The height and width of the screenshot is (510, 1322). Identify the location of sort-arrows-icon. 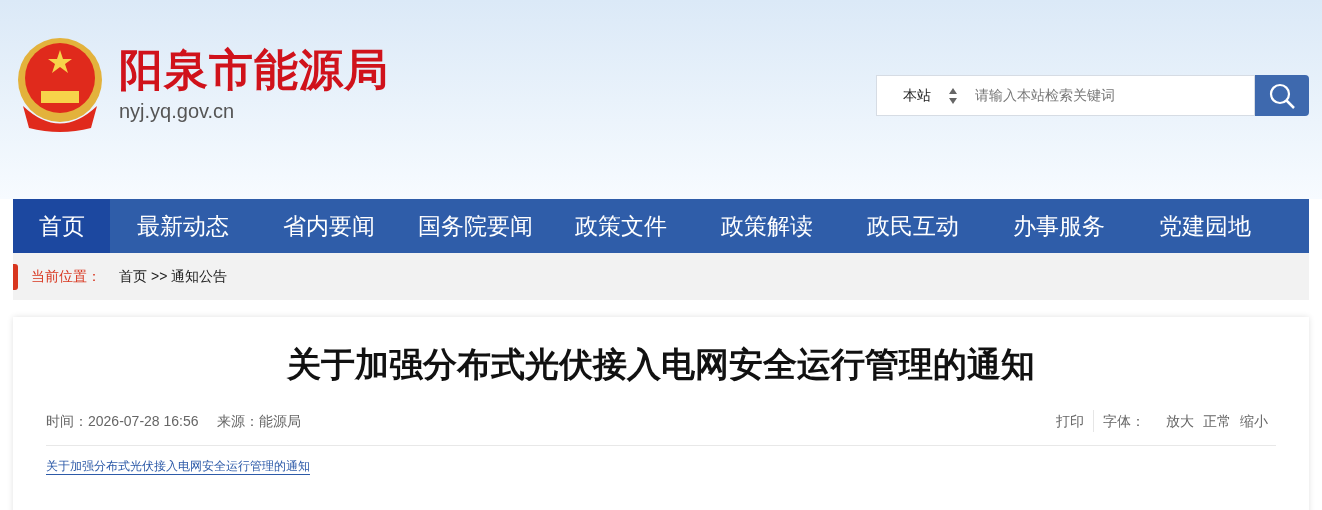
(953, 95).